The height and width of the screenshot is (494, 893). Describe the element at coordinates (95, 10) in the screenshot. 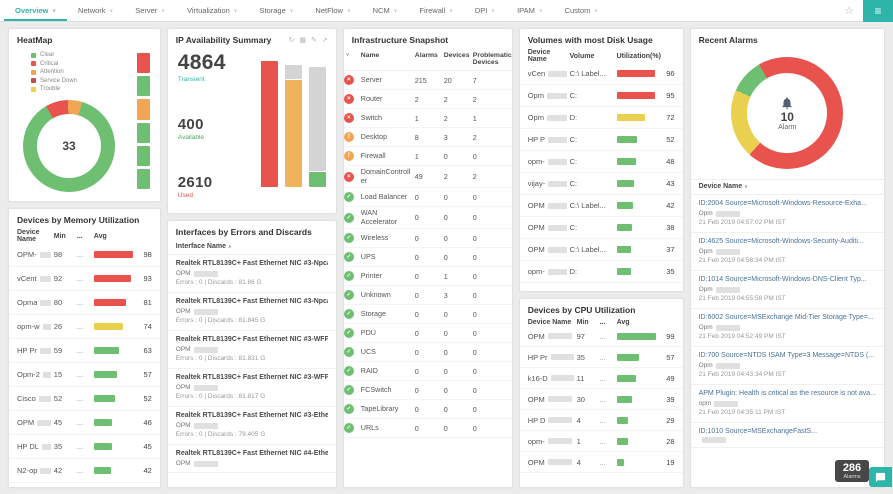

I see `nav-tab: Network ∨` at that location.